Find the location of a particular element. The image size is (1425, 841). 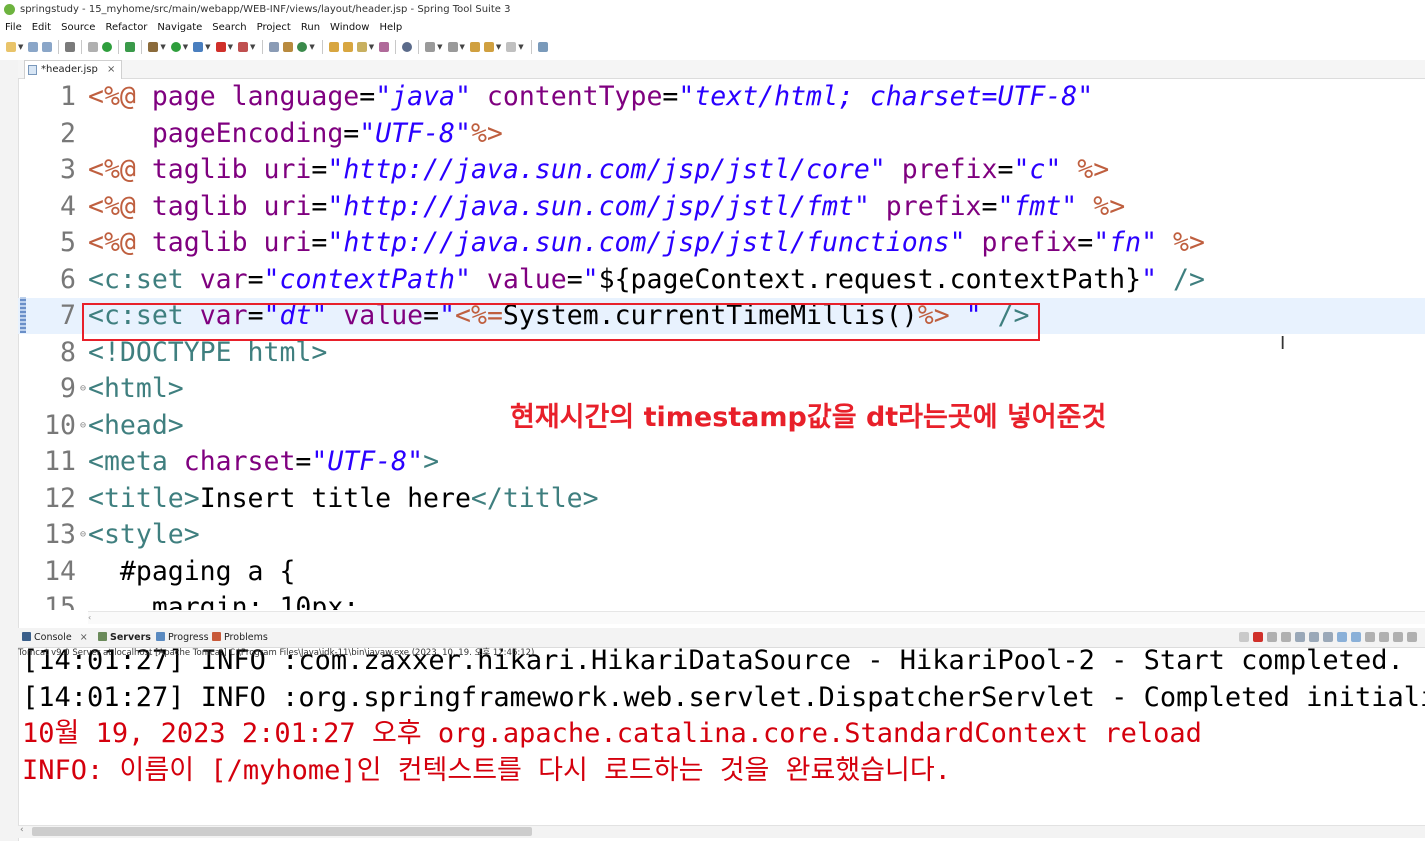

menu-run: Run is located at coordinates (310, 28).